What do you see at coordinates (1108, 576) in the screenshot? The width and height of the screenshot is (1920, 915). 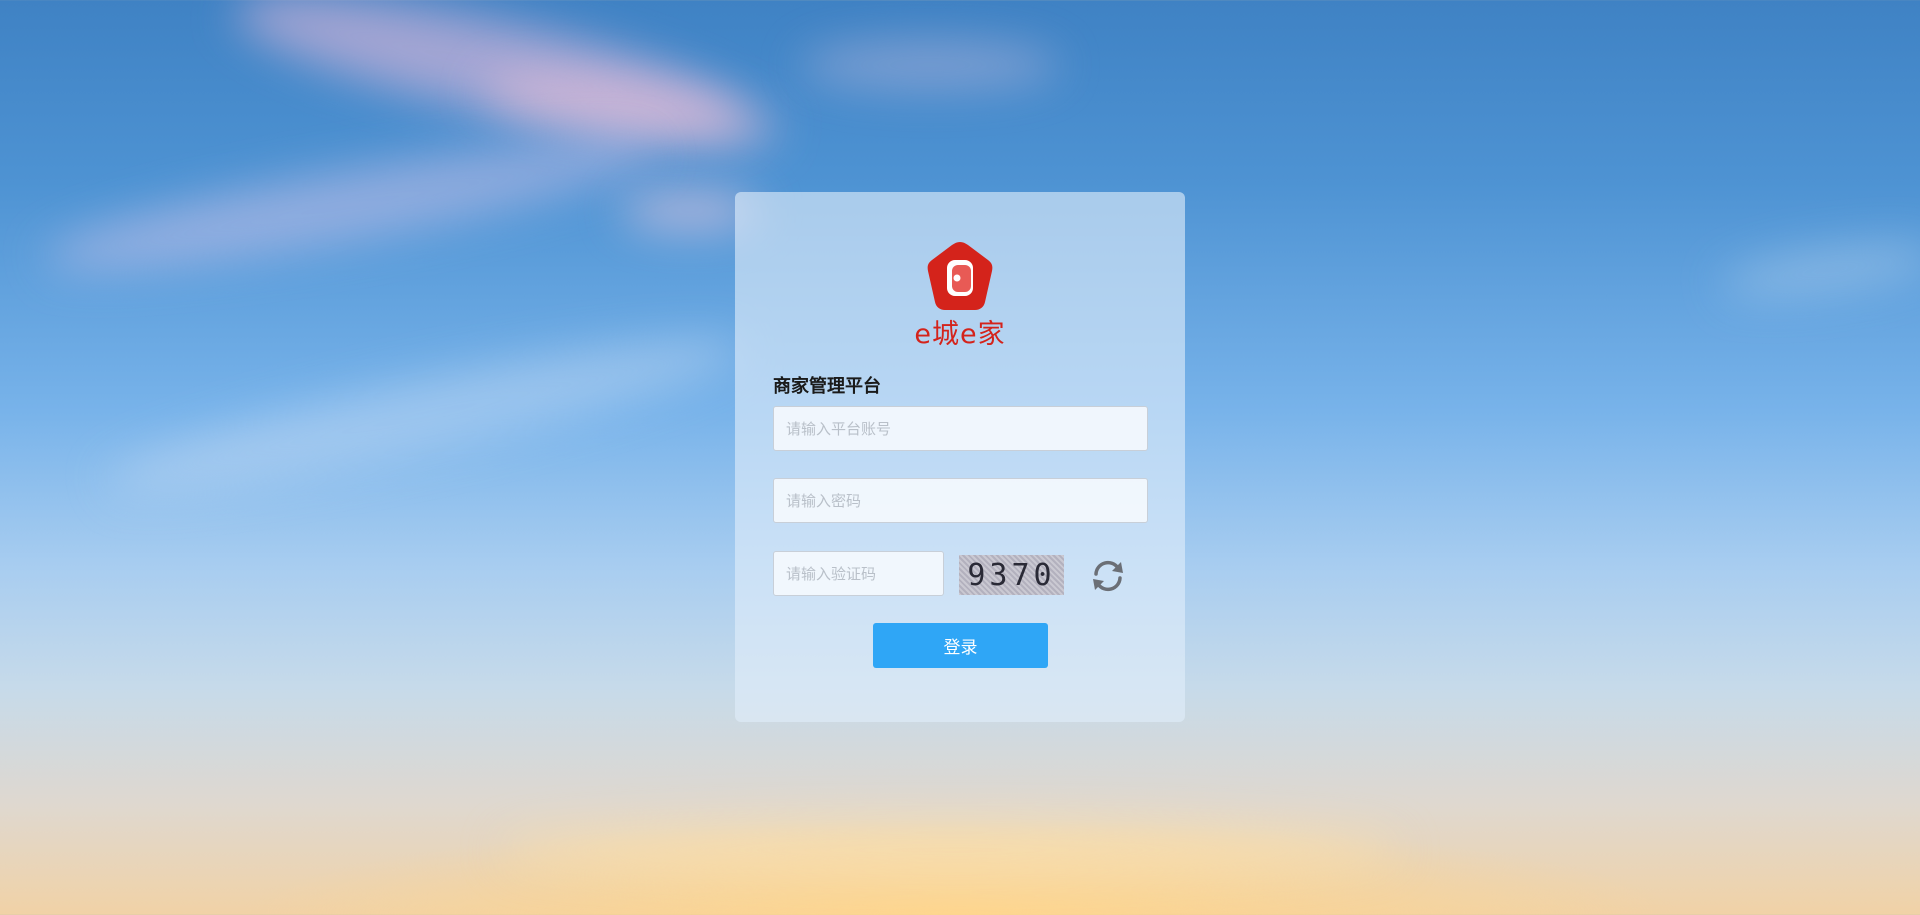 I see `refresh-icon` at bounding box center [1108, 576].